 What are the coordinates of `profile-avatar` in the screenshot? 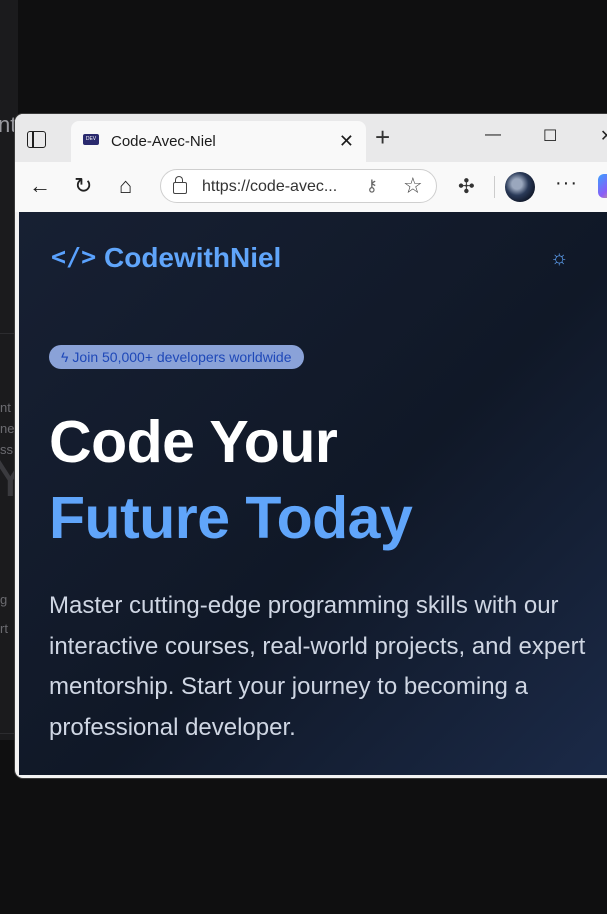 It's located at (520, 187).